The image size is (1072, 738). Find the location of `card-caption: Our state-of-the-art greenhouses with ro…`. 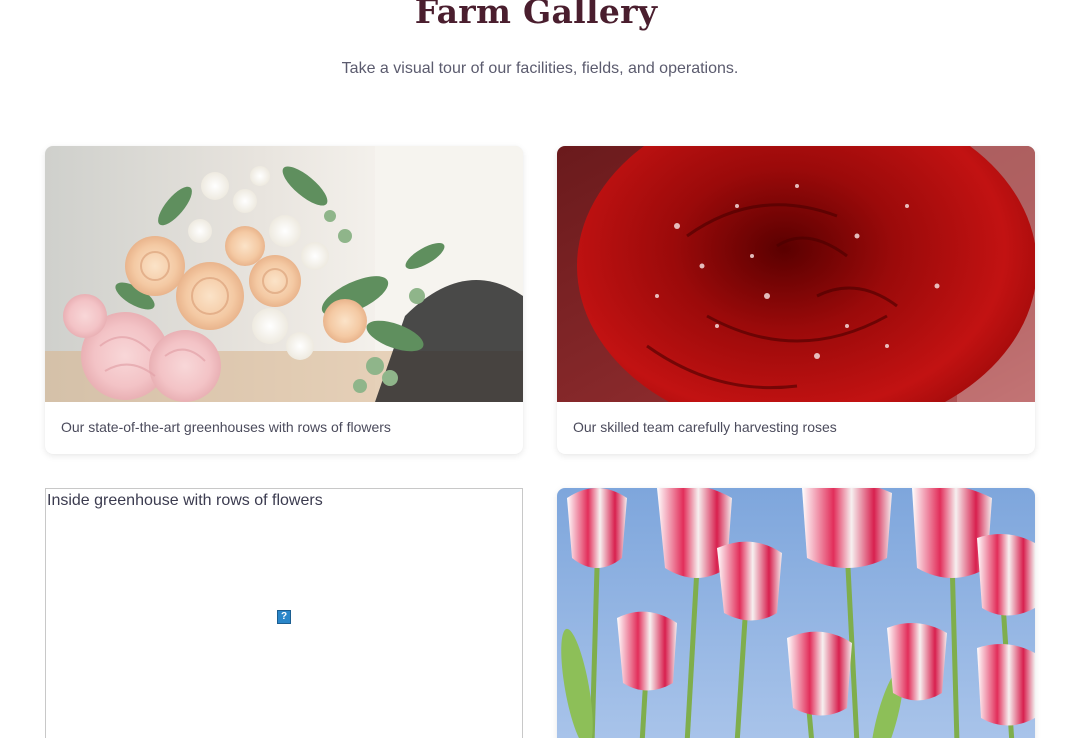

card-caption: Our state-of-the-art greenhouses with ro… is located at coordinates (226, 427).